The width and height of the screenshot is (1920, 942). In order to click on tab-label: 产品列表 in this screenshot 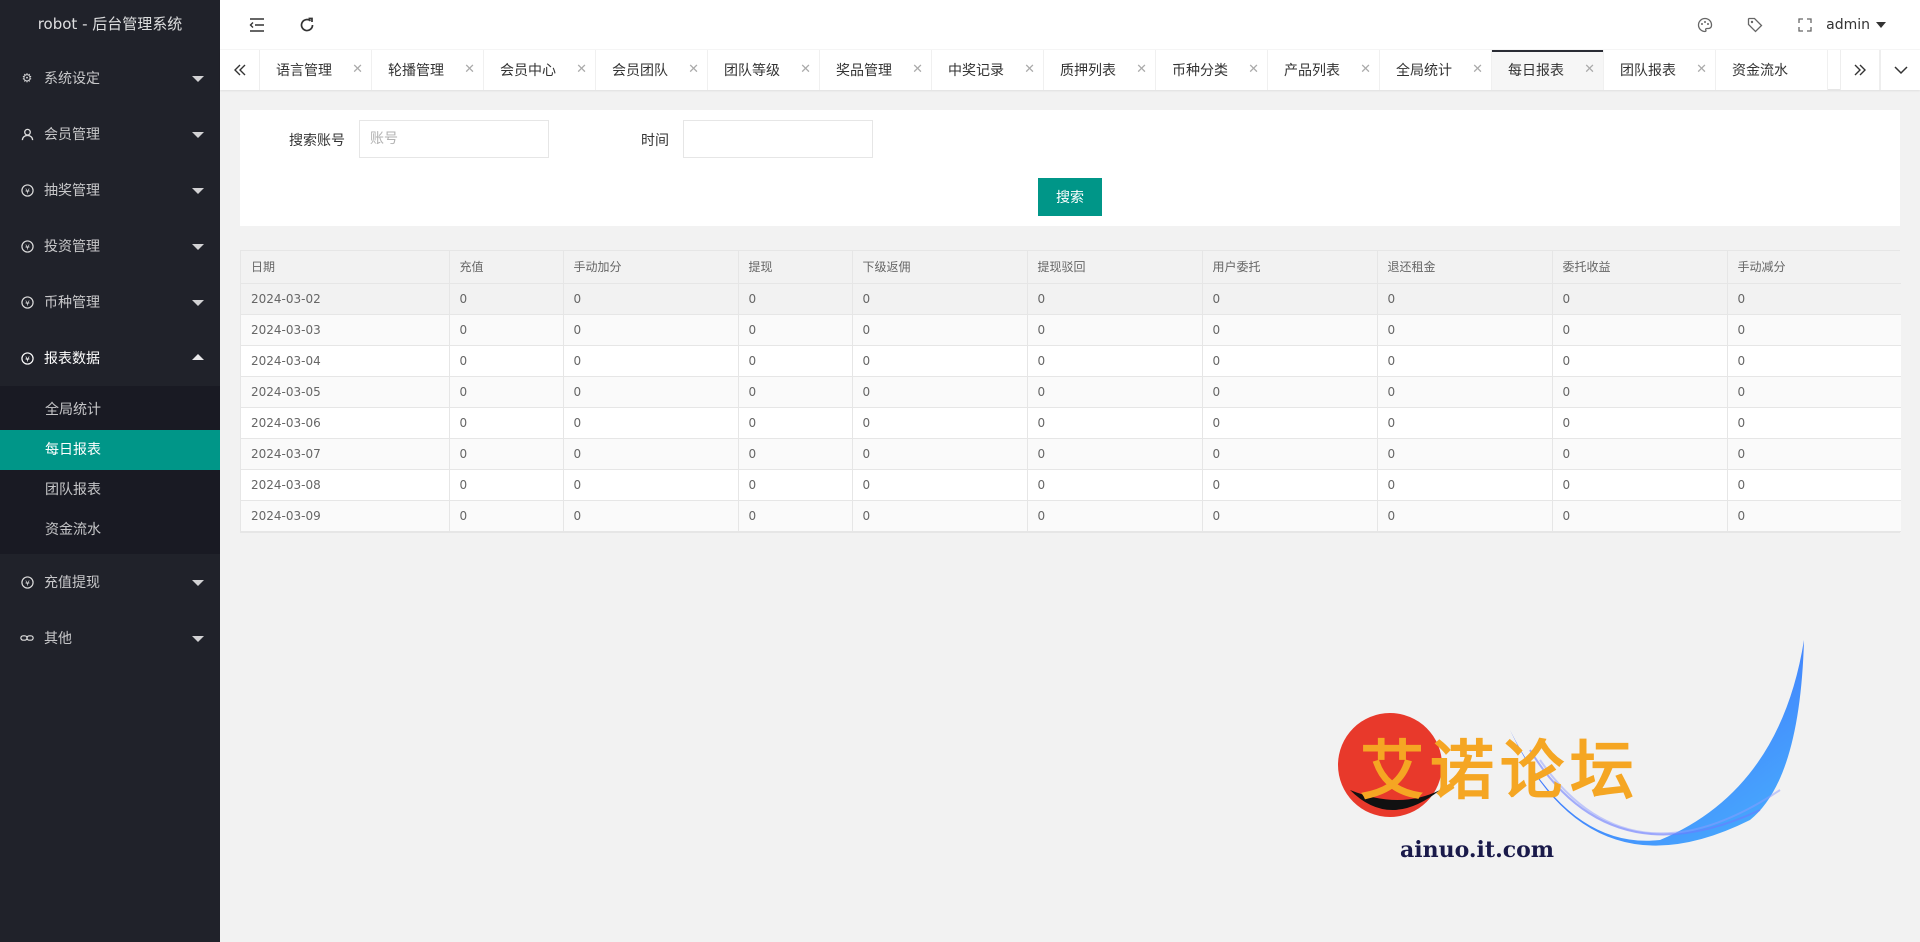, I will do `click(1312, 71)`.